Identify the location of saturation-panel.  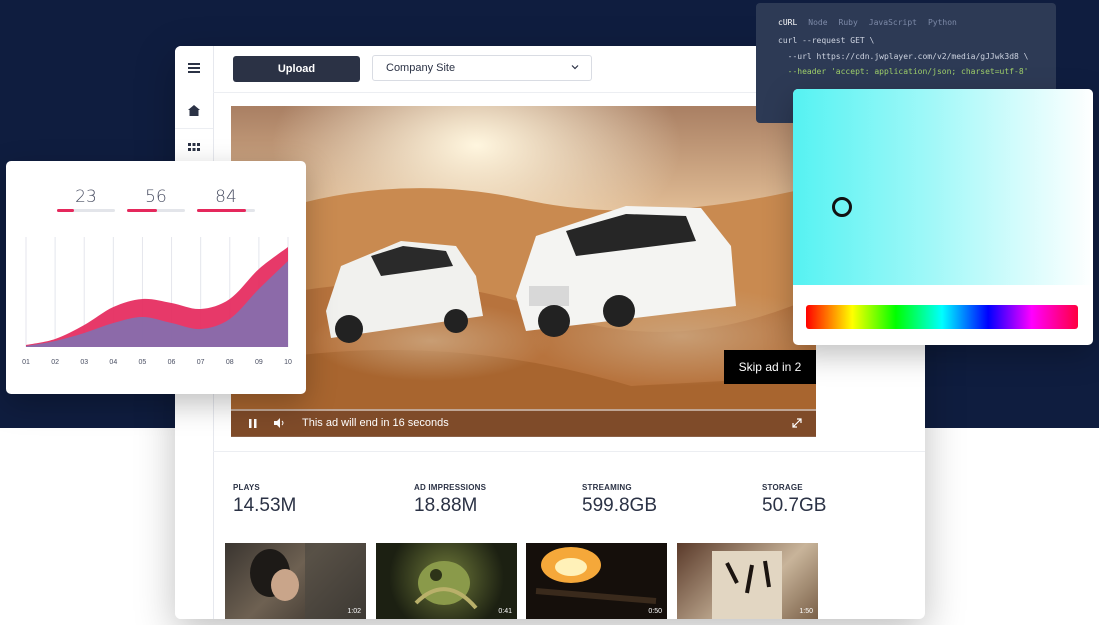
(943, 187).